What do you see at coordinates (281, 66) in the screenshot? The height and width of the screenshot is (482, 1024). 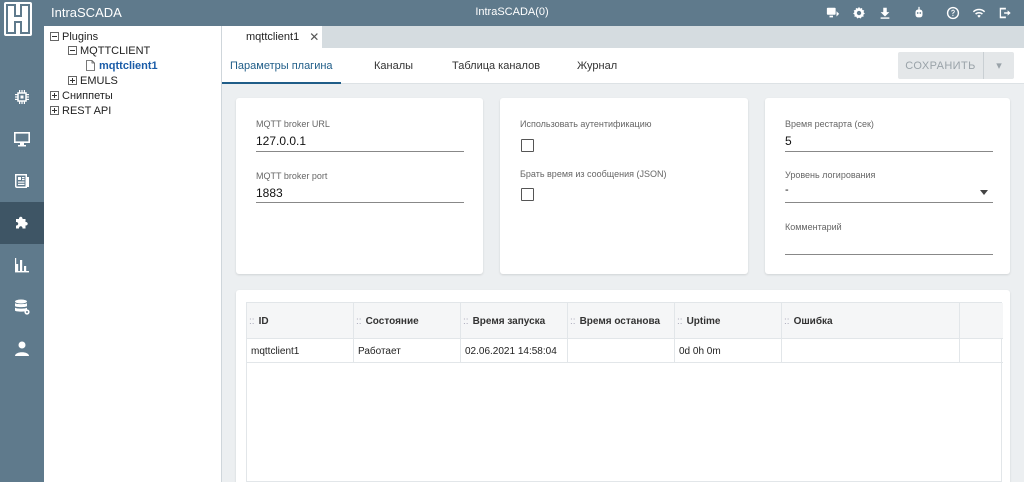 I see `tab-plugin-params: Параметры плагина` at bounding box center [281, 66].